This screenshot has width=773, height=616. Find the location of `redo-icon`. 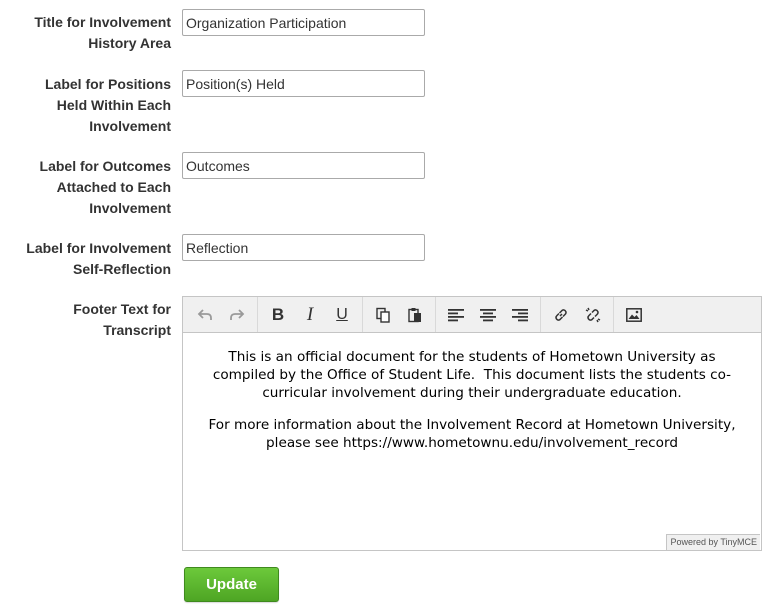

redo-icon is located at coordinates (237, 315).